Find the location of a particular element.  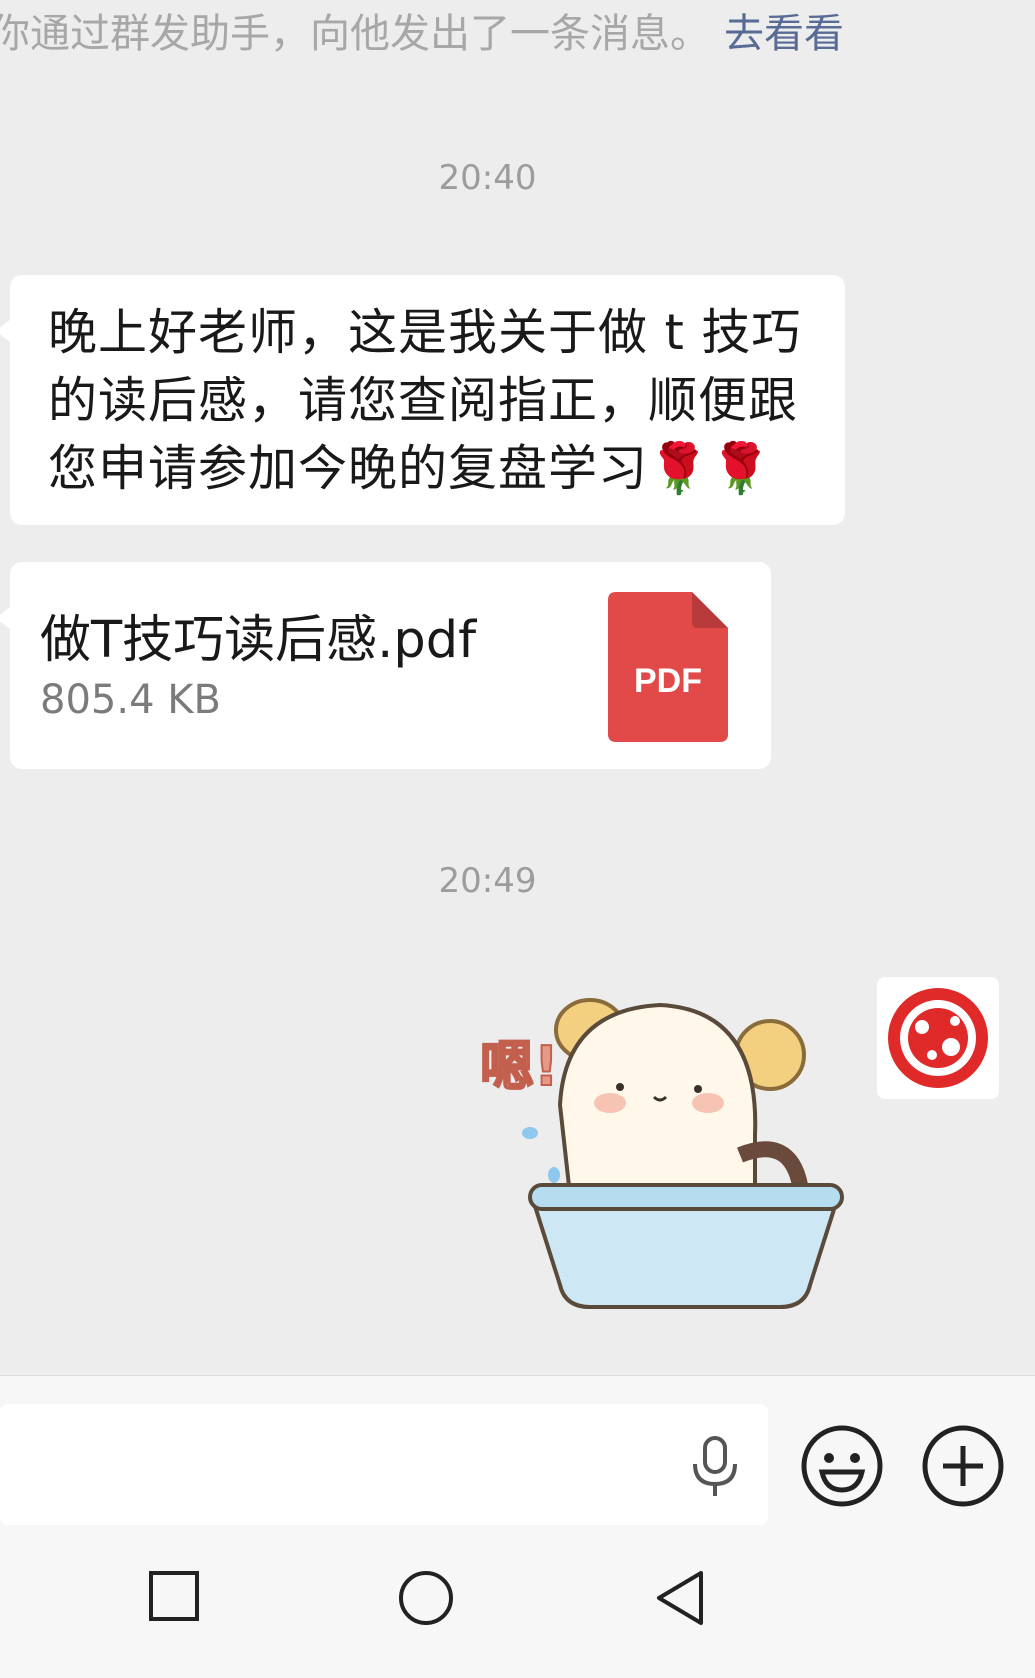

emoji-button is located at coordinates (842, 1468).